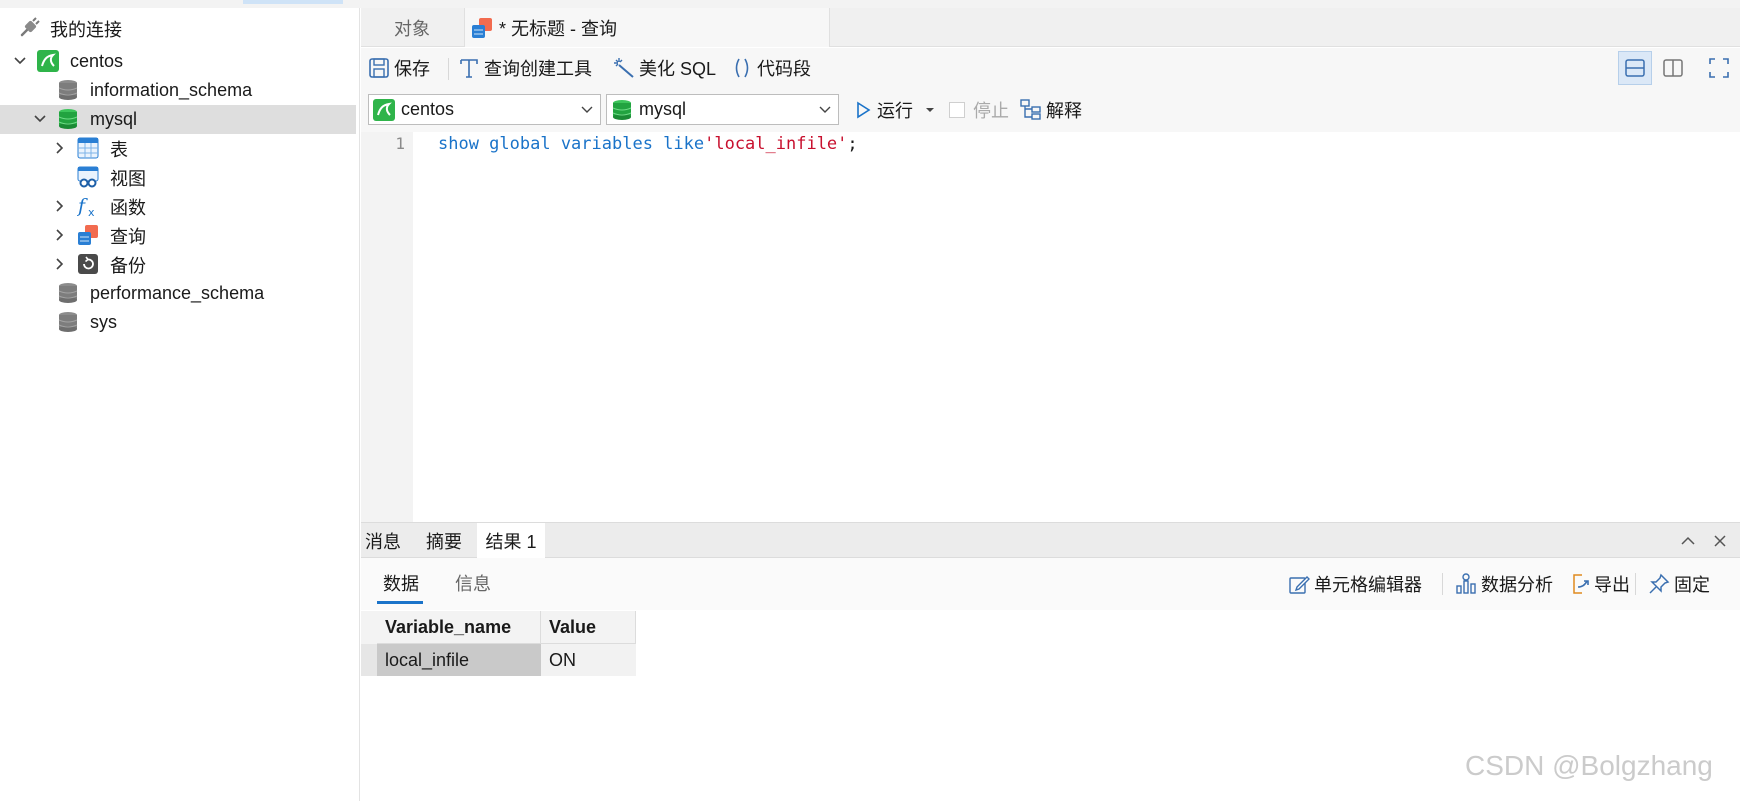 The image size is (1740, 801). I want to click on query-builder-icon, so click(469, 68).